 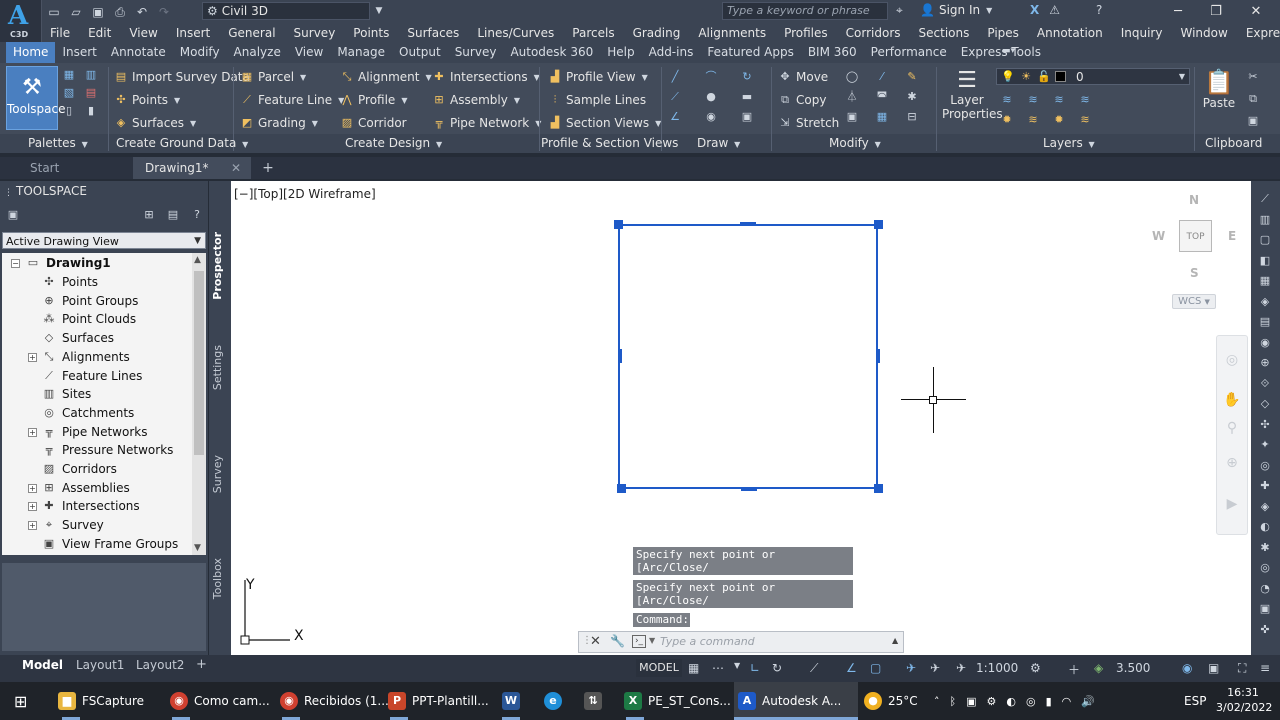 I want to click on snap-icon: ⋯, so click(x=718, y=668).